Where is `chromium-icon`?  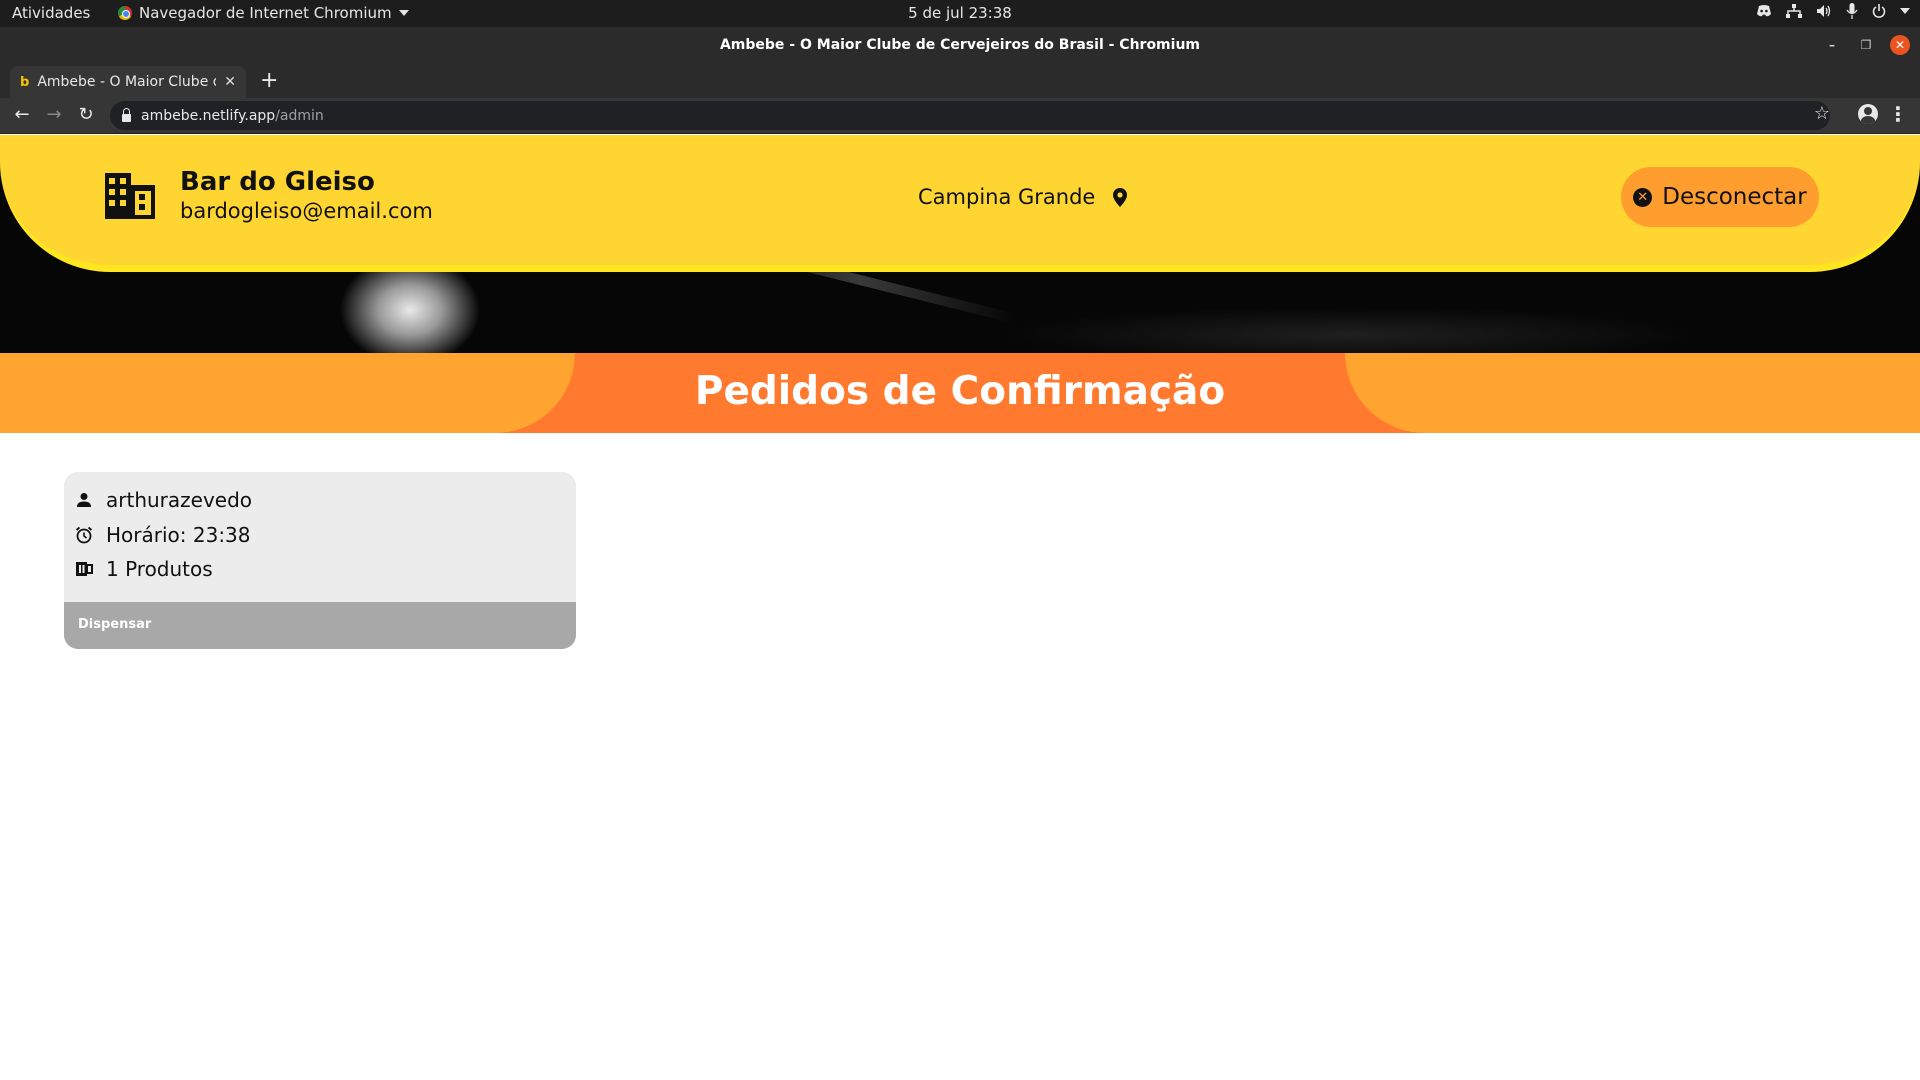
chromium-icon is located at coordinates (125, 13).